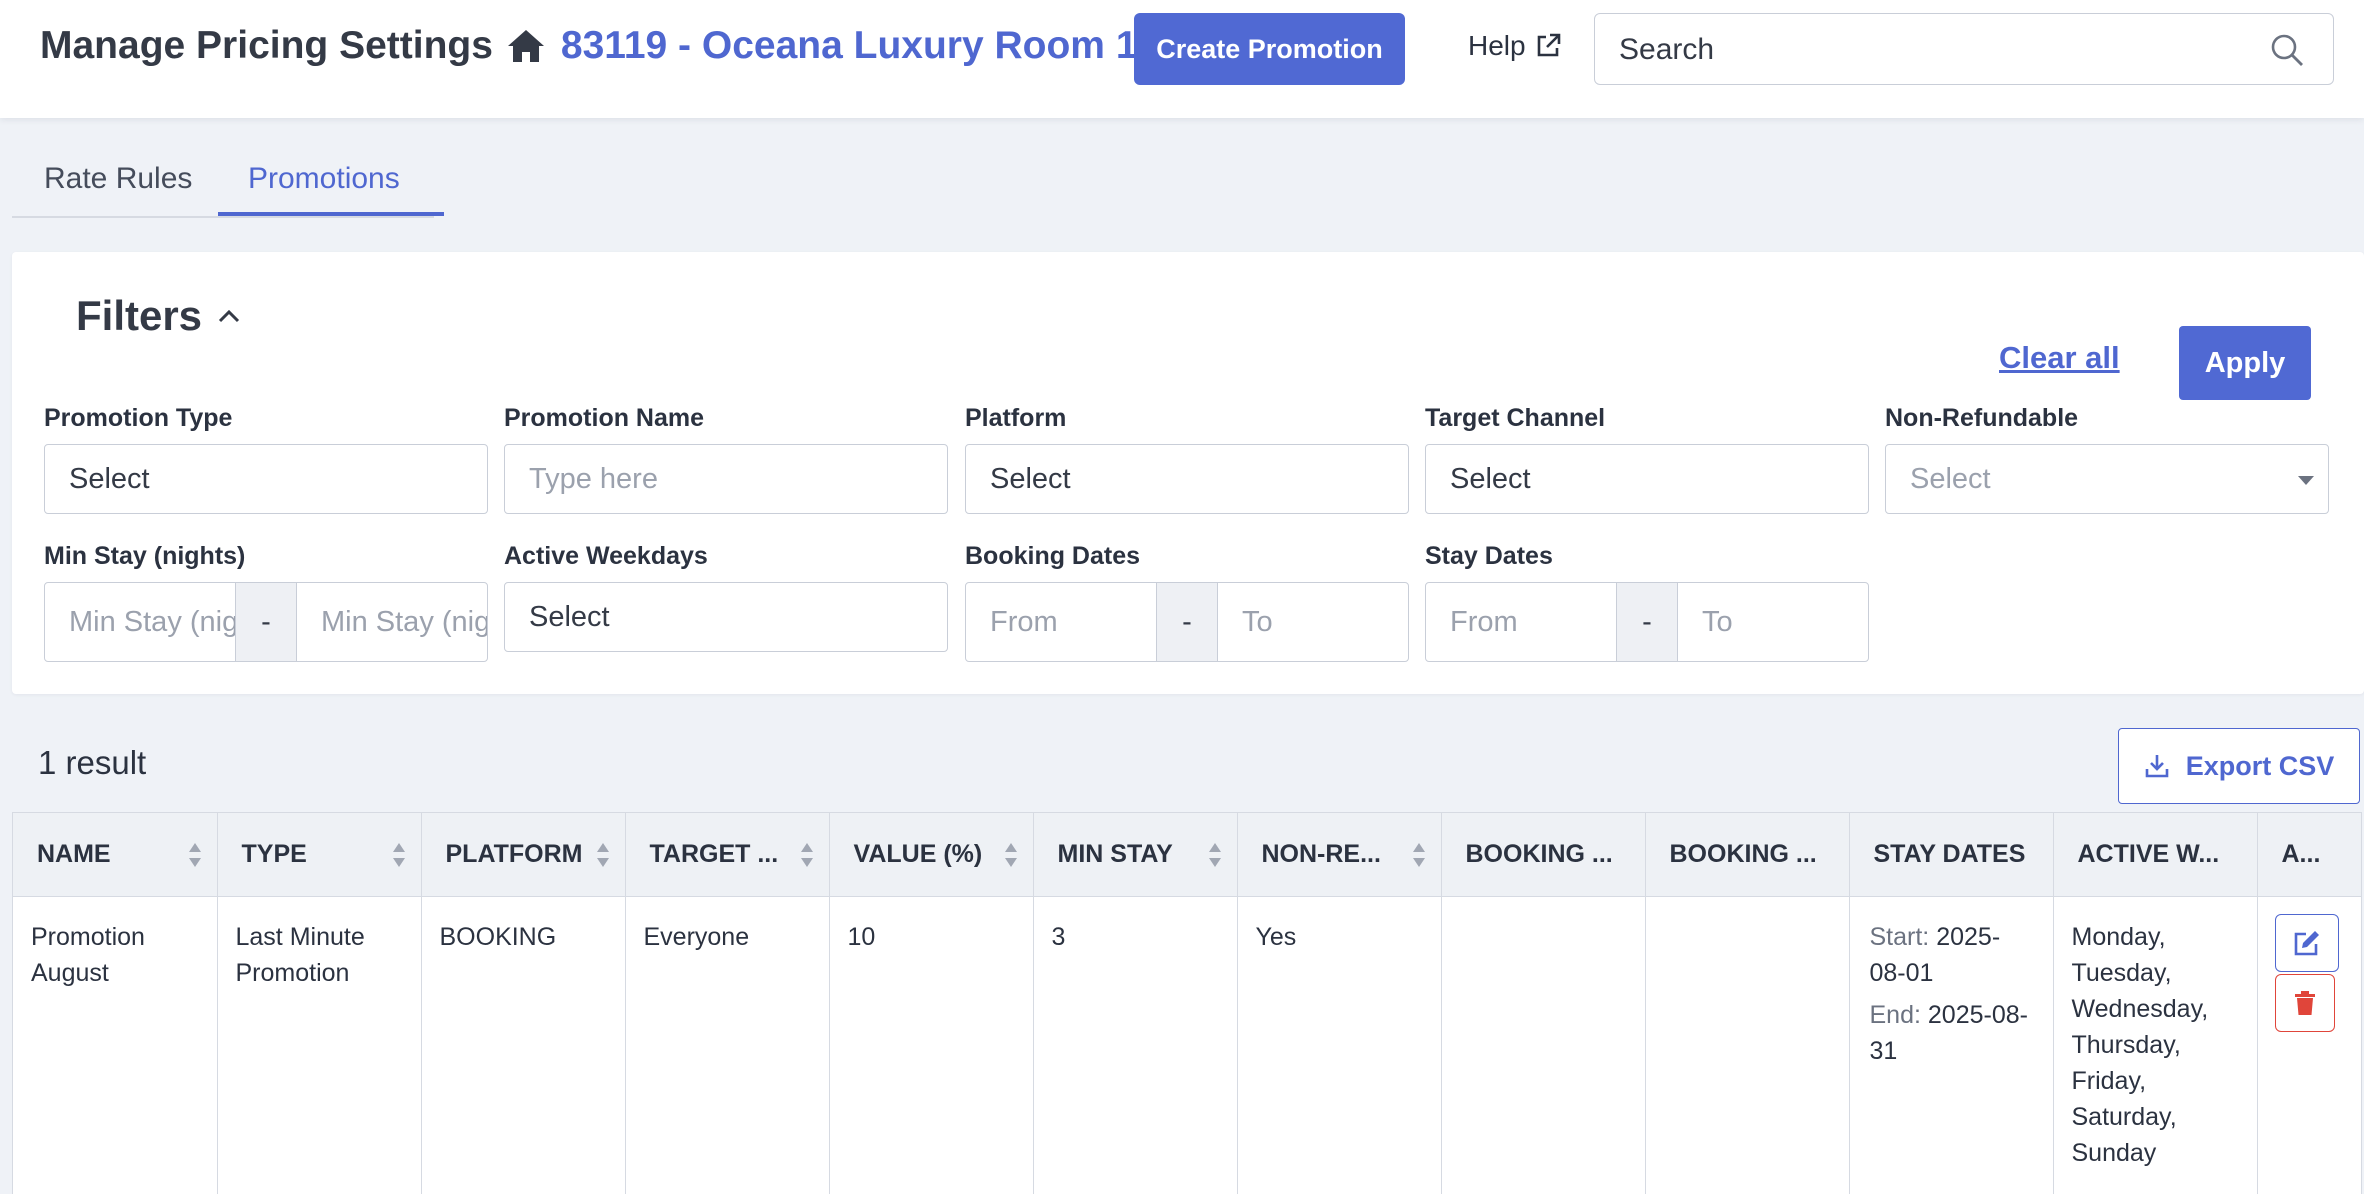  I want to click on non-refundable-select: Select, so click(2107, 479).